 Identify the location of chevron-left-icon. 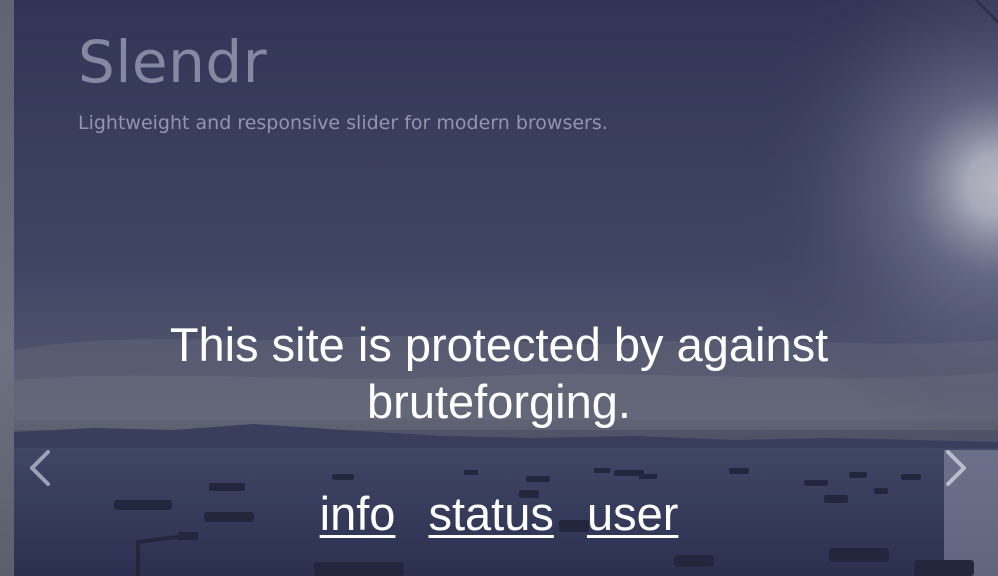
(41, 468).